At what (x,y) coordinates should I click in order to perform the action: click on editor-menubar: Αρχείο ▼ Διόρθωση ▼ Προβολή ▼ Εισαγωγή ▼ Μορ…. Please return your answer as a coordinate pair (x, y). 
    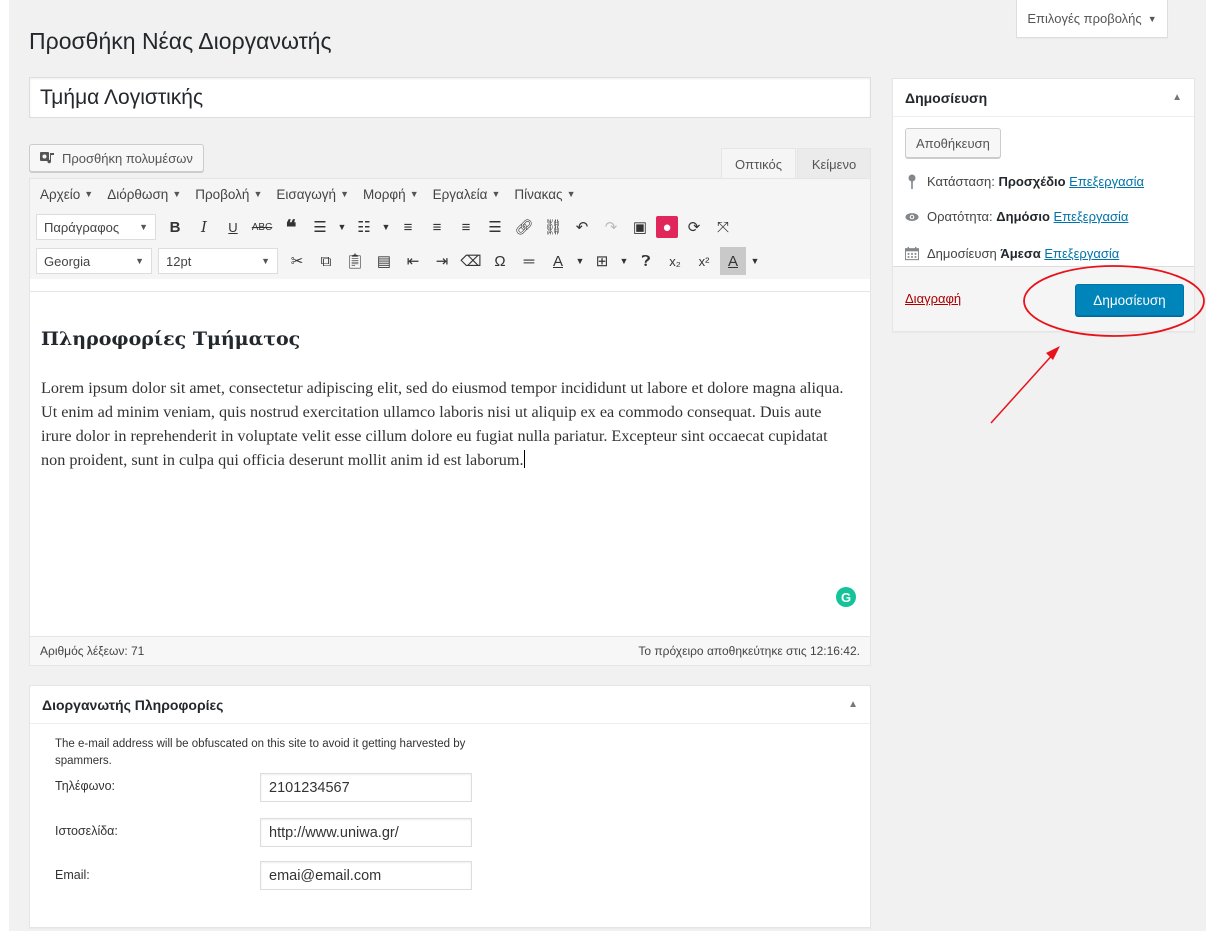
    Looking at the image, I should click on (450, 194).